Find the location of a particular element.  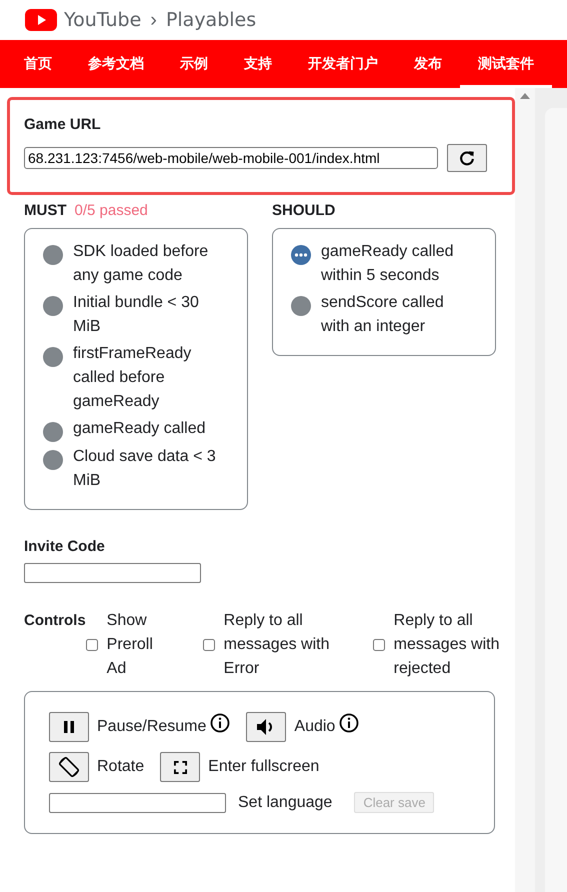

check-label: gameReady called is located at coordinates (139, 429).